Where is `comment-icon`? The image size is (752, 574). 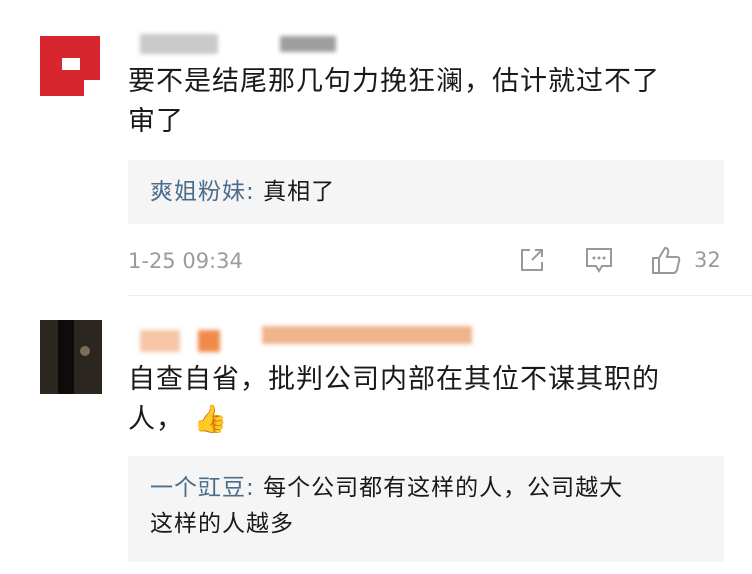
comment-icon is located at coordinates (599, 260).